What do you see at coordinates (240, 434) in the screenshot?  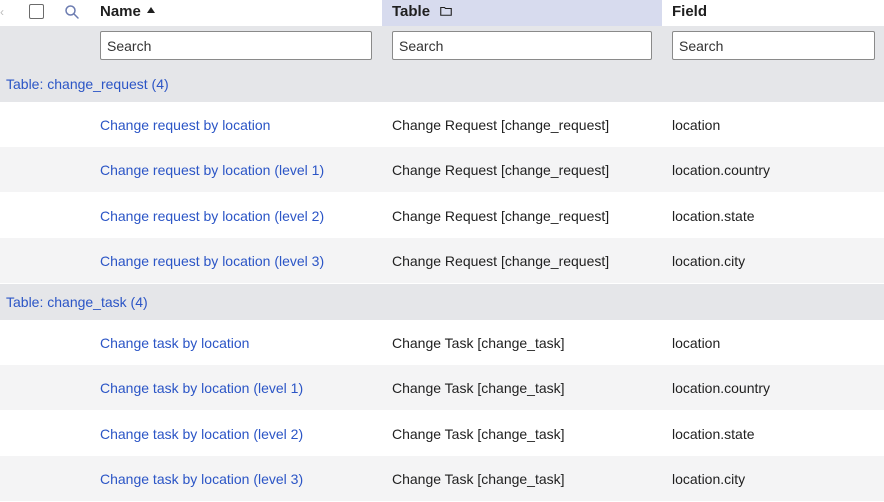 I see `record-name-link: Change task by location (level 2)` at bounding box center [240, 434].